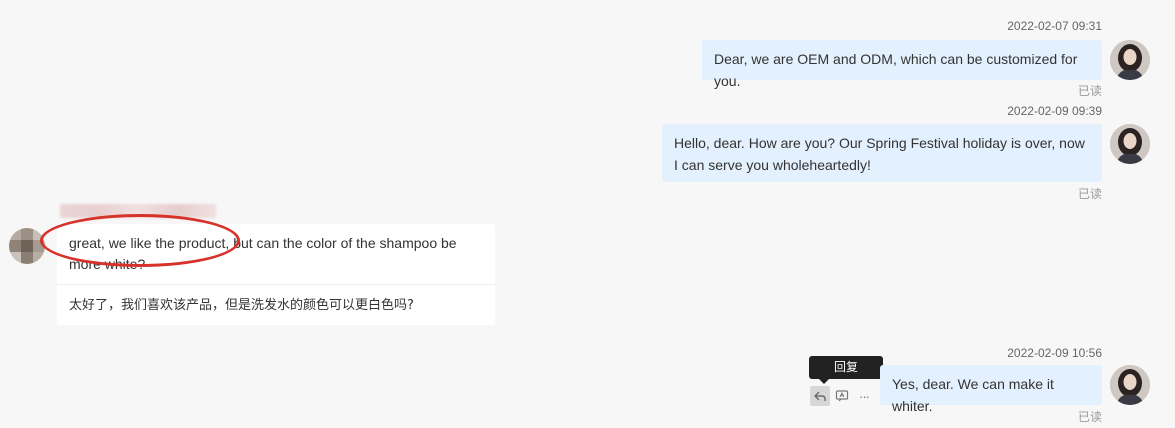 This screenshot has width=1175, height=428. I want to click on more-button: ···, so click(864, 396).